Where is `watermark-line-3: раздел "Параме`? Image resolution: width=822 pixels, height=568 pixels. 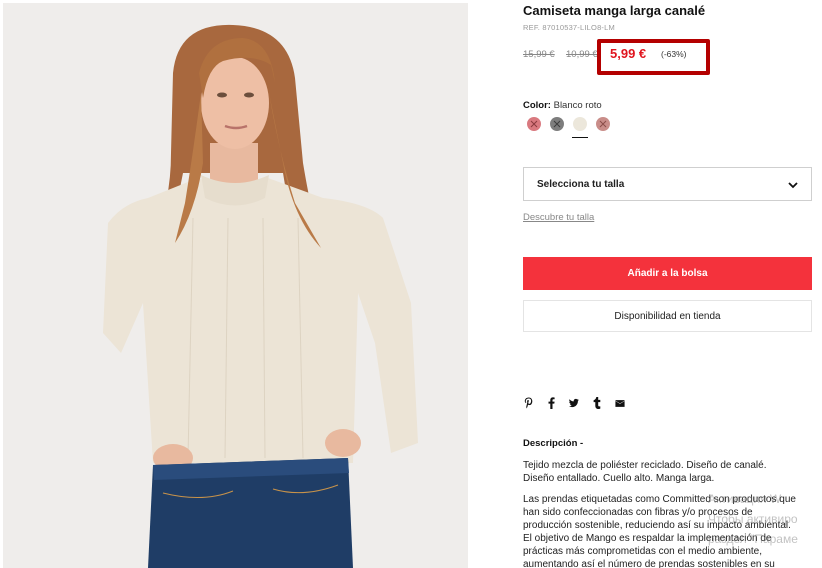
watermark-line-3: раздел "Параме is located at coordinates (753, 539).